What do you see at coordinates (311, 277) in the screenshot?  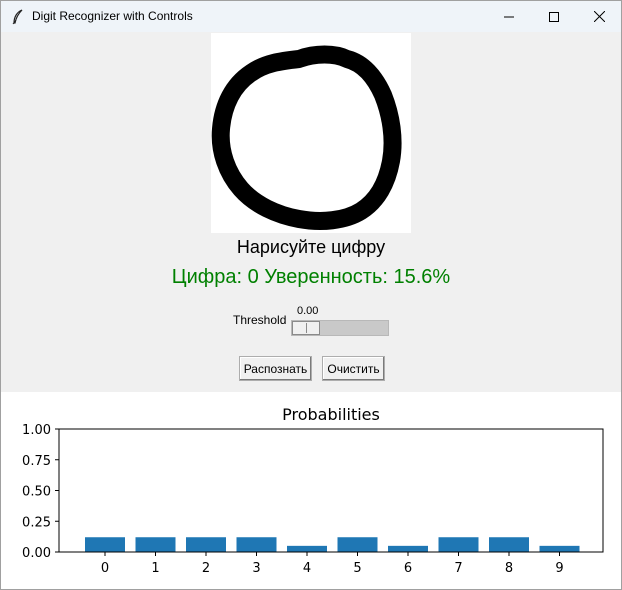 I see `prediction-result: Цифра: 0 Уверенность: 15.6%` at bounding box center [311, 277].